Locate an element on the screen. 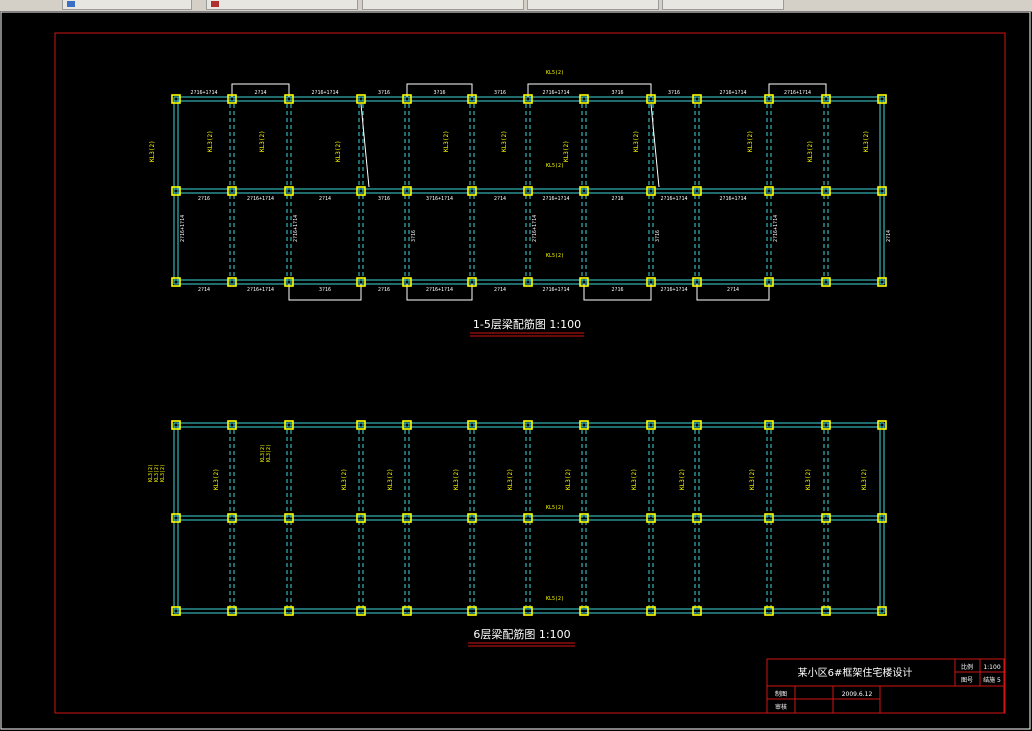 The height and width of the screenshot is (731, 1032). secondary-beam is located at coordinates (655, 145).